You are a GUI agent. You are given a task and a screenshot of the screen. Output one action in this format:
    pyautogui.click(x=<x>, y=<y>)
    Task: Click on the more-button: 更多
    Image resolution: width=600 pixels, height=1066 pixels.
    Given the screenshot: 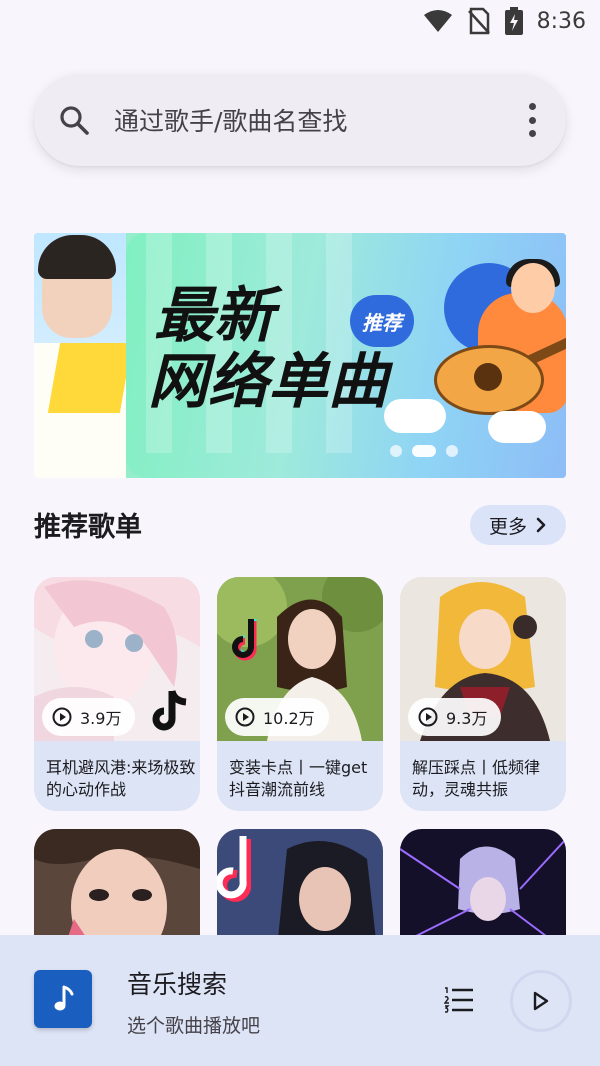 What is the action you would take?
    pyautogui.click(x=518, y=525)
    